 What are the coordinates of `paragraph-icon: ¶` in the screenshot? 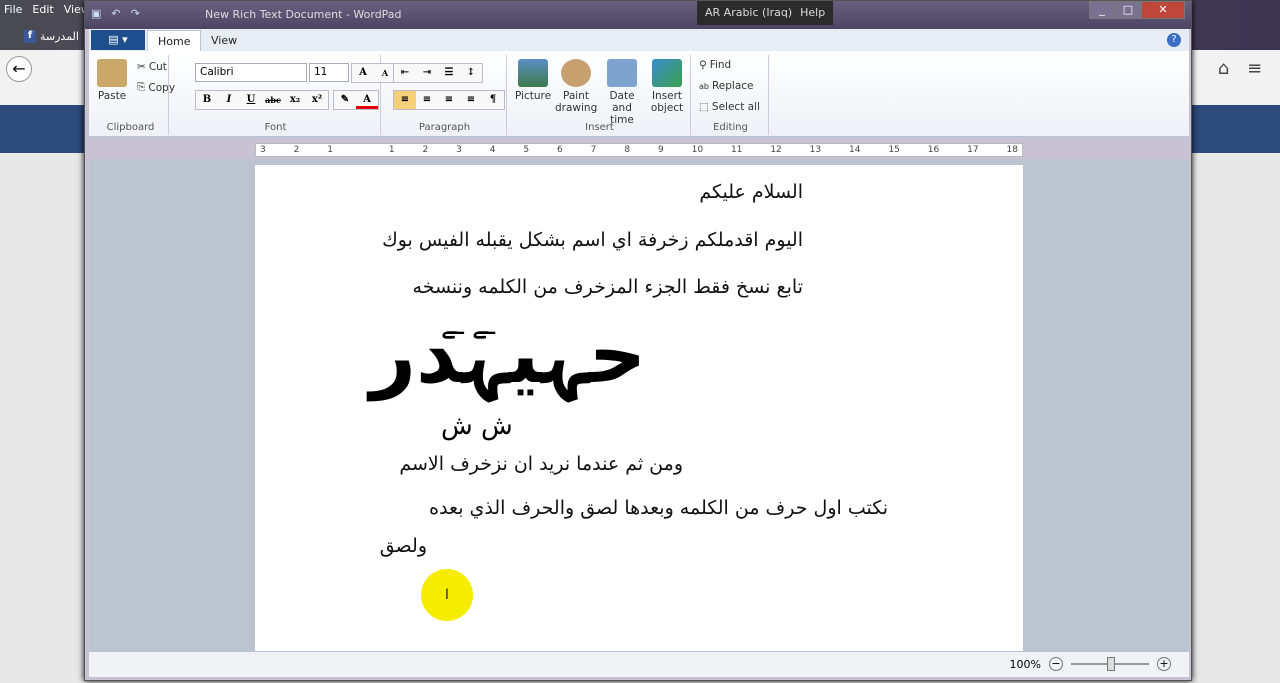 It's located at (493, 100).